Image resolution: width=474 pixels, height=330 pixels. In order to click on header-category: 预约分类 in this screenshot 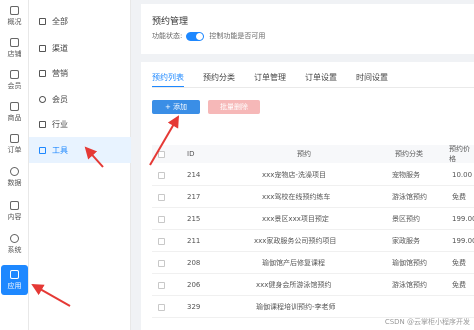, I will do `click(409, 154)`.